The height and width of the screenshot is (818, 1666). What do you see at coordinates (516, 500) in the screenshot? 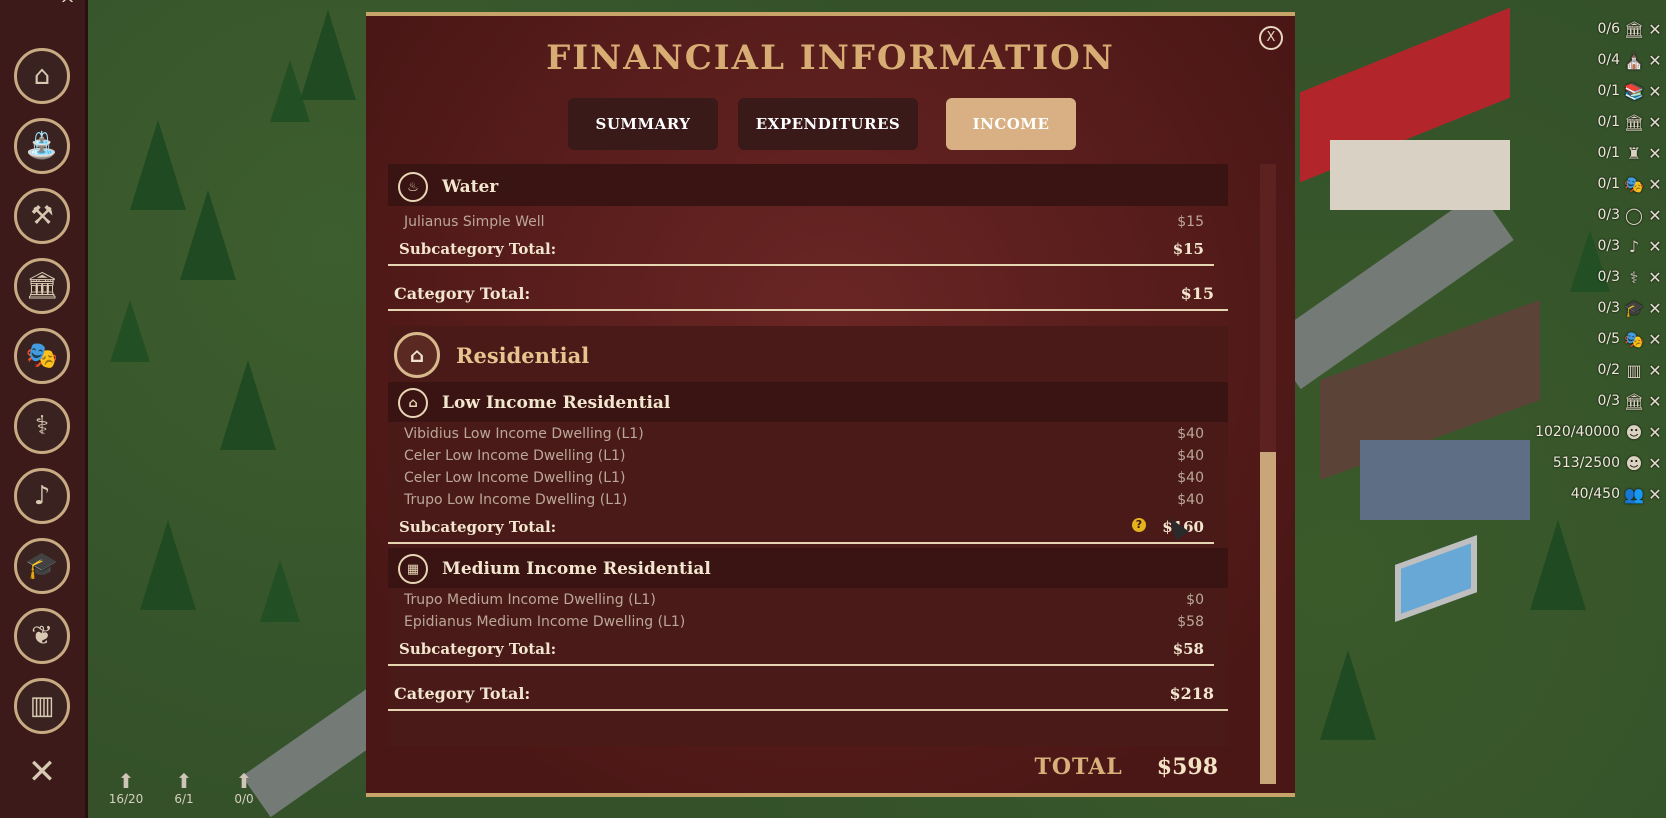
I see `item-name: Trupo Low Income Dwelling (L1)` at bounding box center [516, 500].